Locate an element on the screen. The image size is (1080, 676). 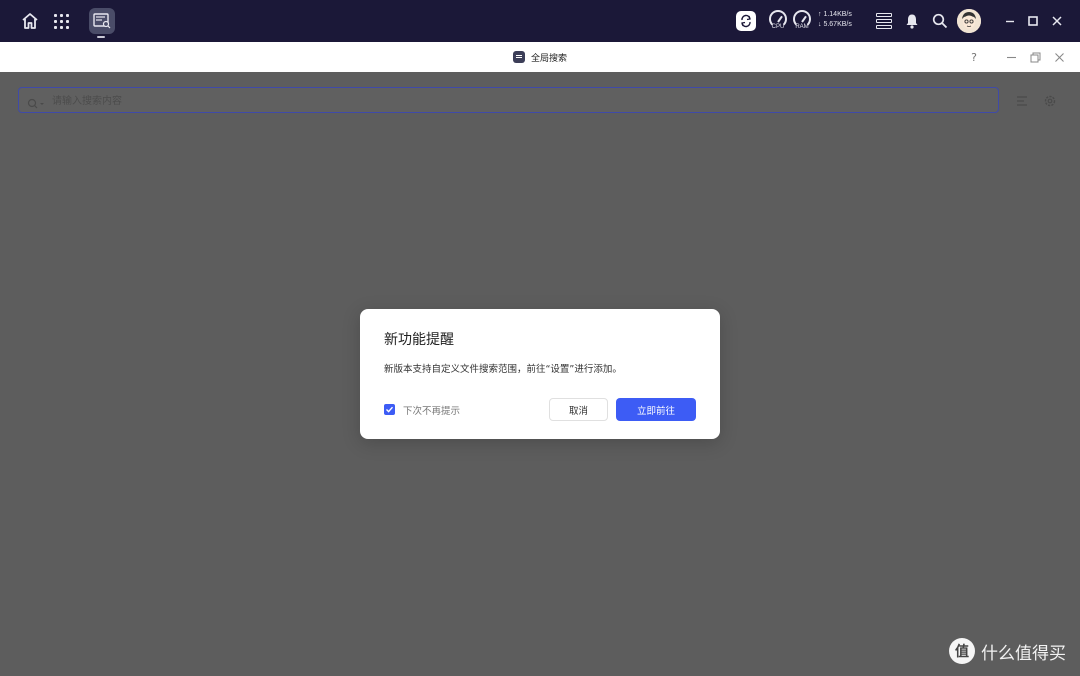
ram-label: RAM is located at coordinates (802, 27).